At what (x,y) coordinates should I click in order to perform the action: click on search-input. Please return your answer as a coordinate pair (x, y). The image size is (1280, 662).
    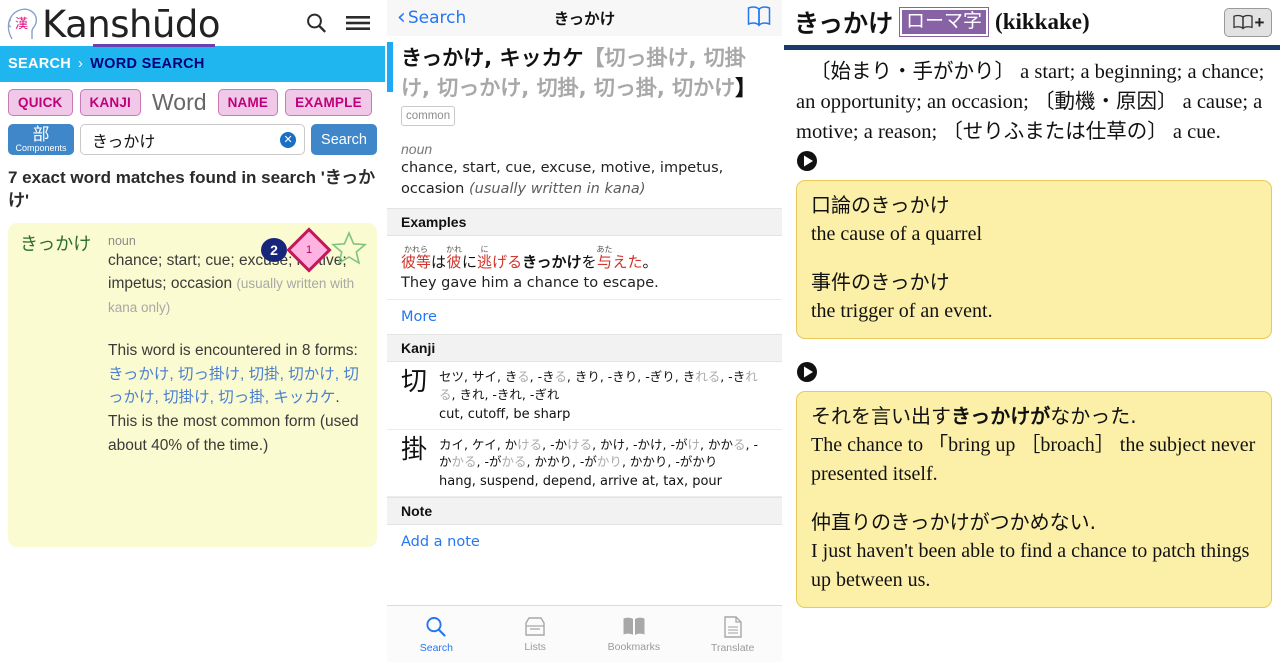
    Looking at the image, I should click on (182, 140).